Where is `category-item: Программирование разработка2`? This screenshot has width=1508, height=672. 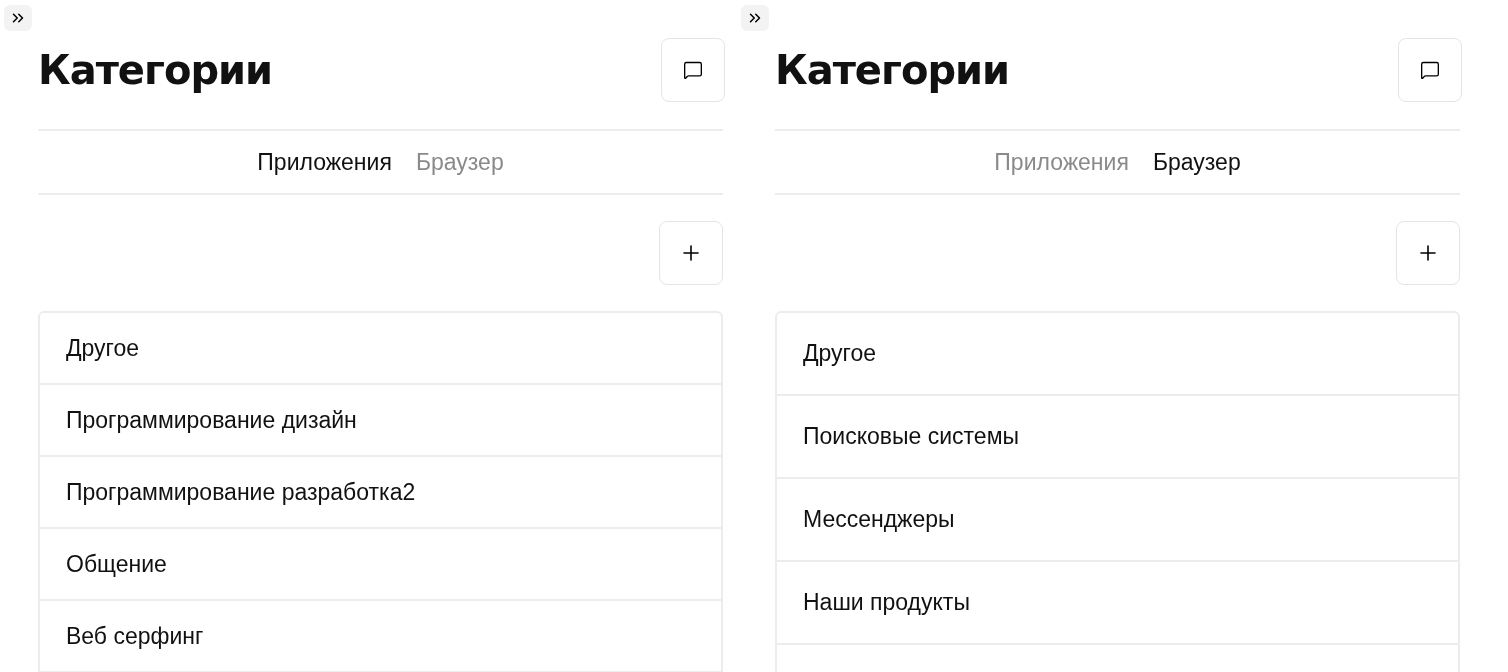
category-item: Программирование разработка2 is located at coordinates (380, 493).